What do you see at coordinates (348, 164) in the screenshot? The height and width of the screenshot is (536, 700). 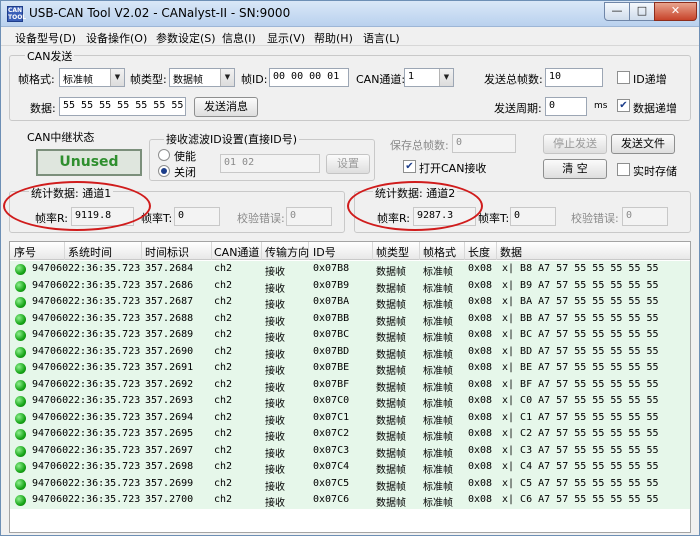 I see `filter-set-button: 设置` at bounding box center [348, 164].